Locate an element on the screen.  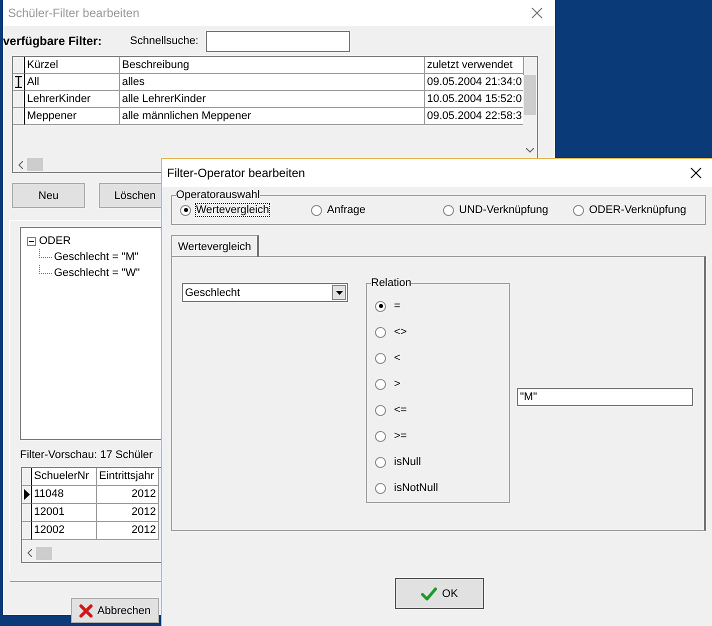
toolbar-button: Neu is located at coordinates (48, 195).